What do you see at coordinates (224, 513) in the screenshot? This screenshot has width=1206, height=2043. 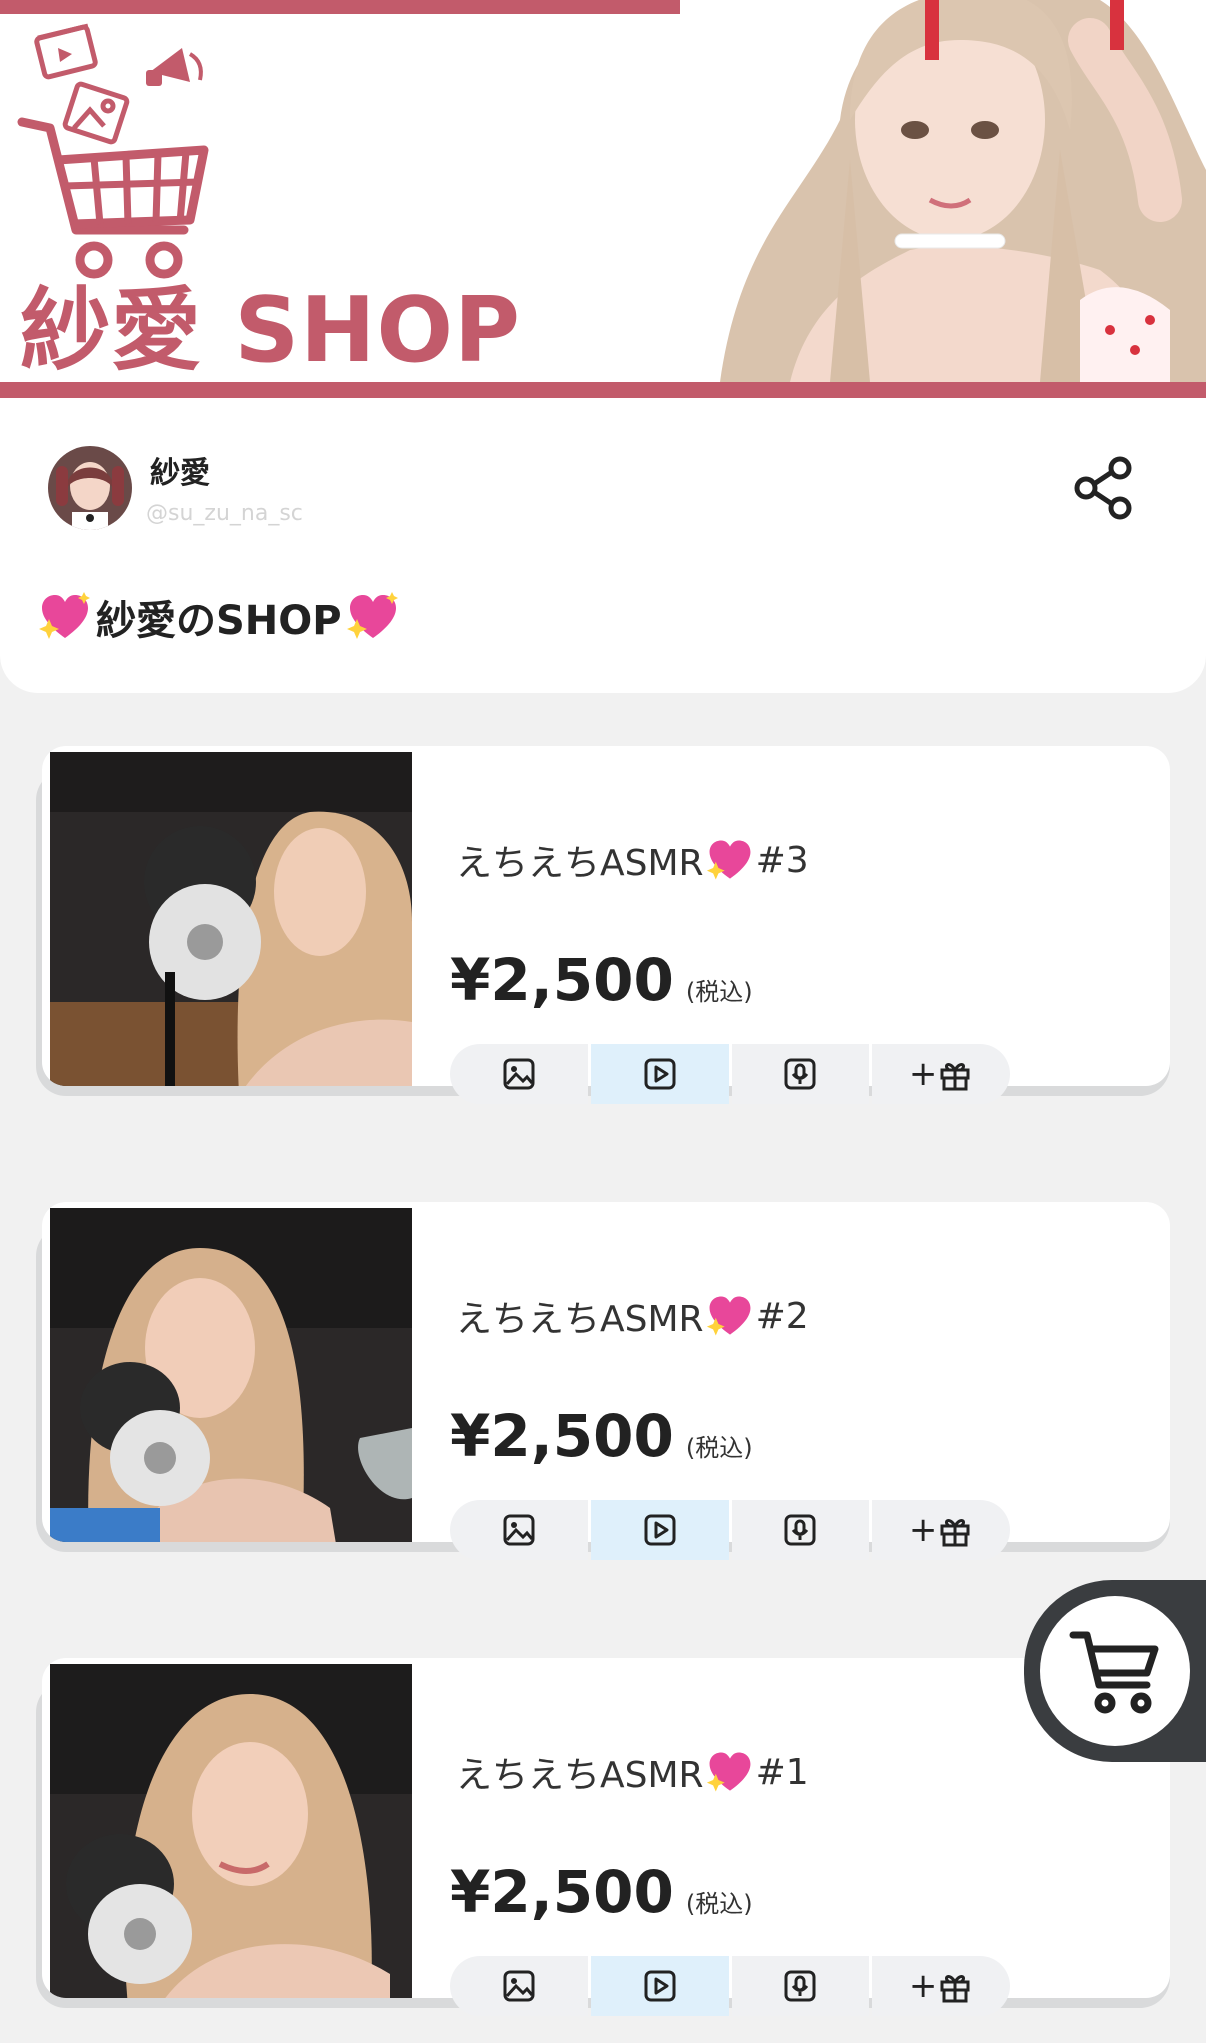 I see `profile-handle: @su_zu_na_sc` at bounding box center [224, 513].